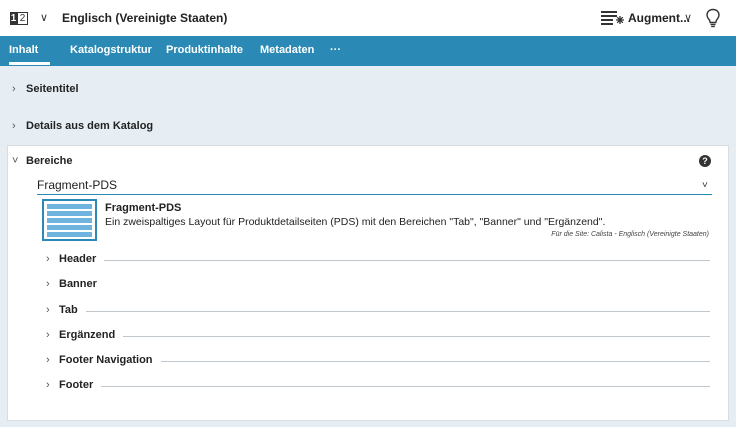  What do you see at coordinates (29, 63) in the screenshot?
I see `active-tab-indicator` at bounding box center [29, 63].